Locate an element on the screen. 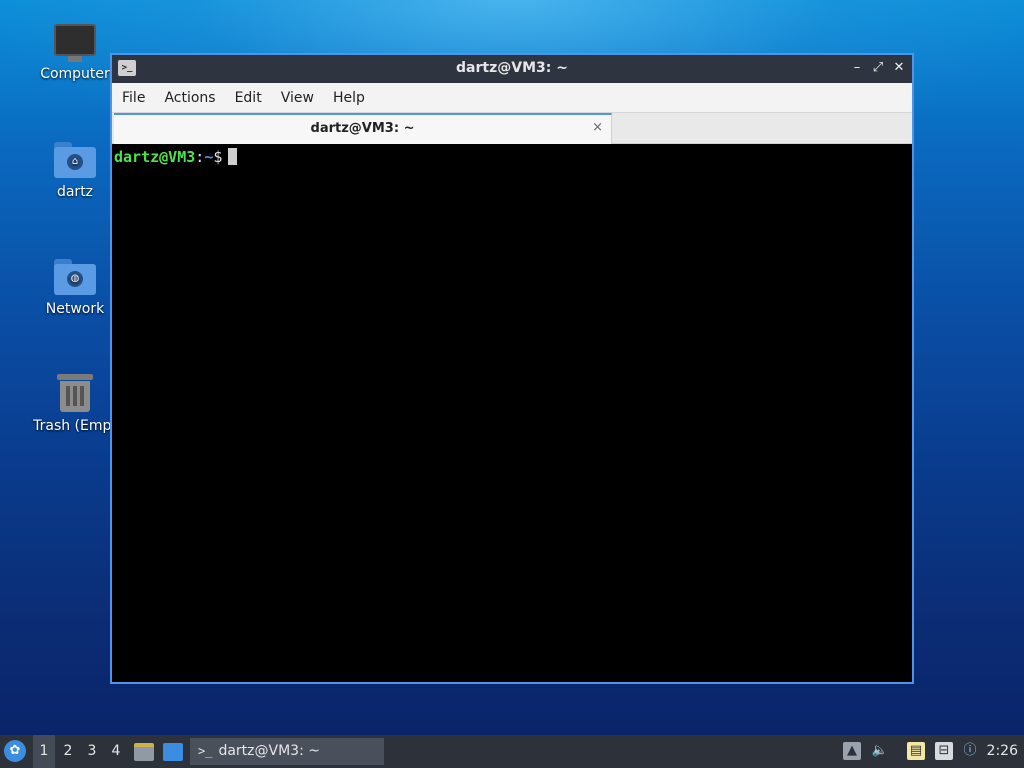 The image size is (1024, 768). close-button: ✕ is located at coordinates (899, 68).